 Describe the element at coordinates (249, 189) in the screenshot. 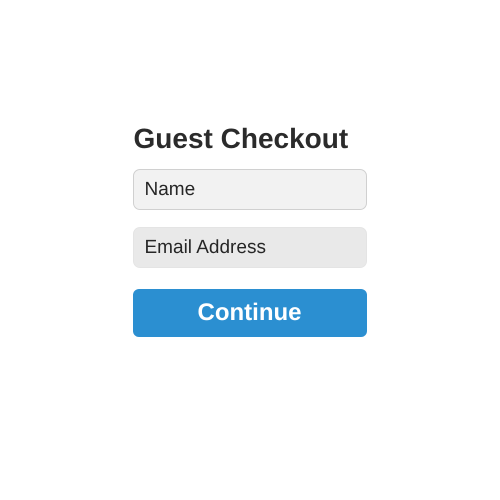

I see `input-field: Name` at that location.